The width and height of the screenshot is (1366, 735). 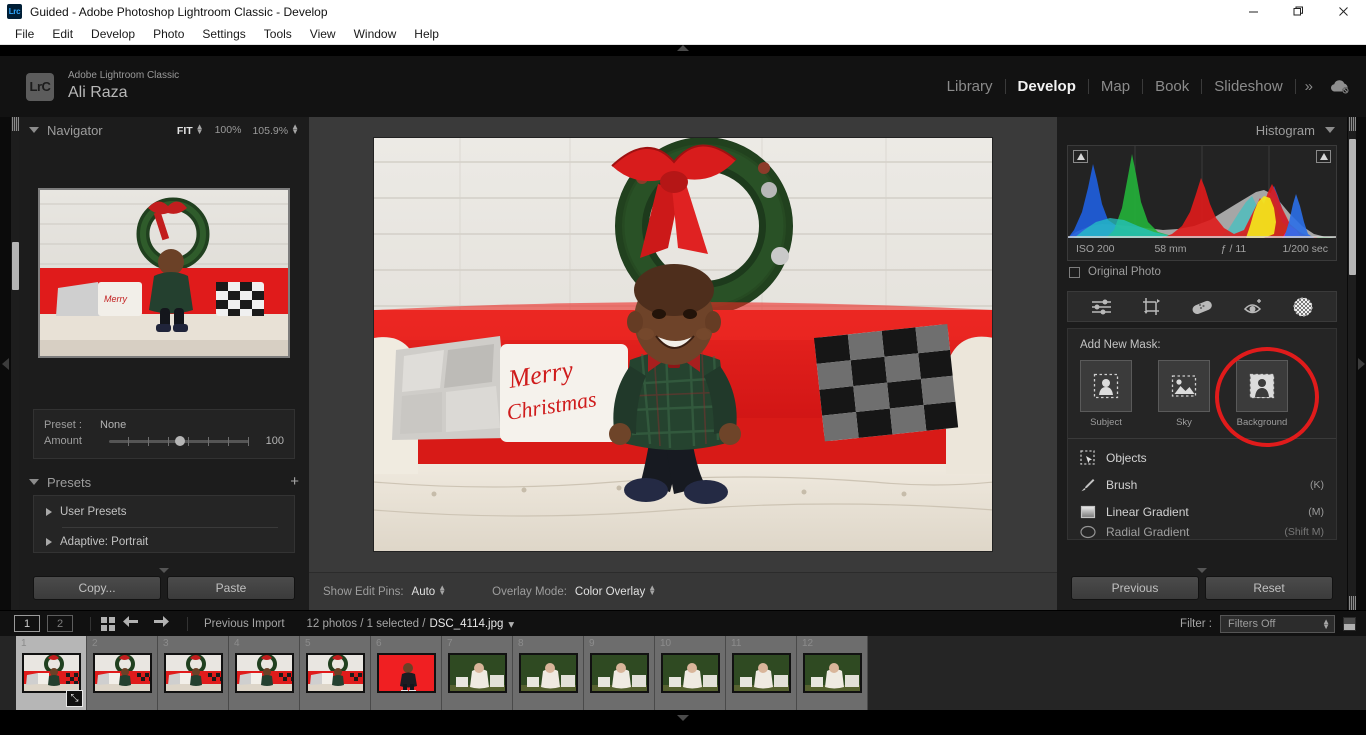 What do you see at coordinates (1202, 532) in the screenshot?
I see `mask-tool-radial-gradient: Radial Gradient (Shift M)` at bounding box center [1202, 532].